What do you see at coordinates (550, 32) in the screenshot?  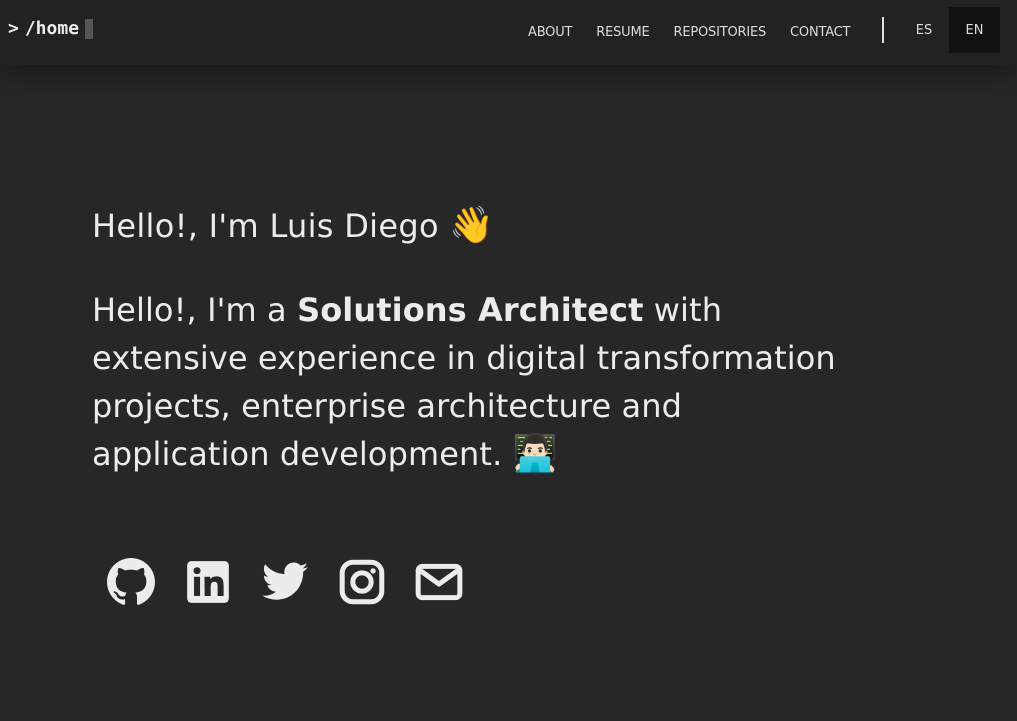 I see `nav-link-about: ABOUT` at bounding box center [550, 32].